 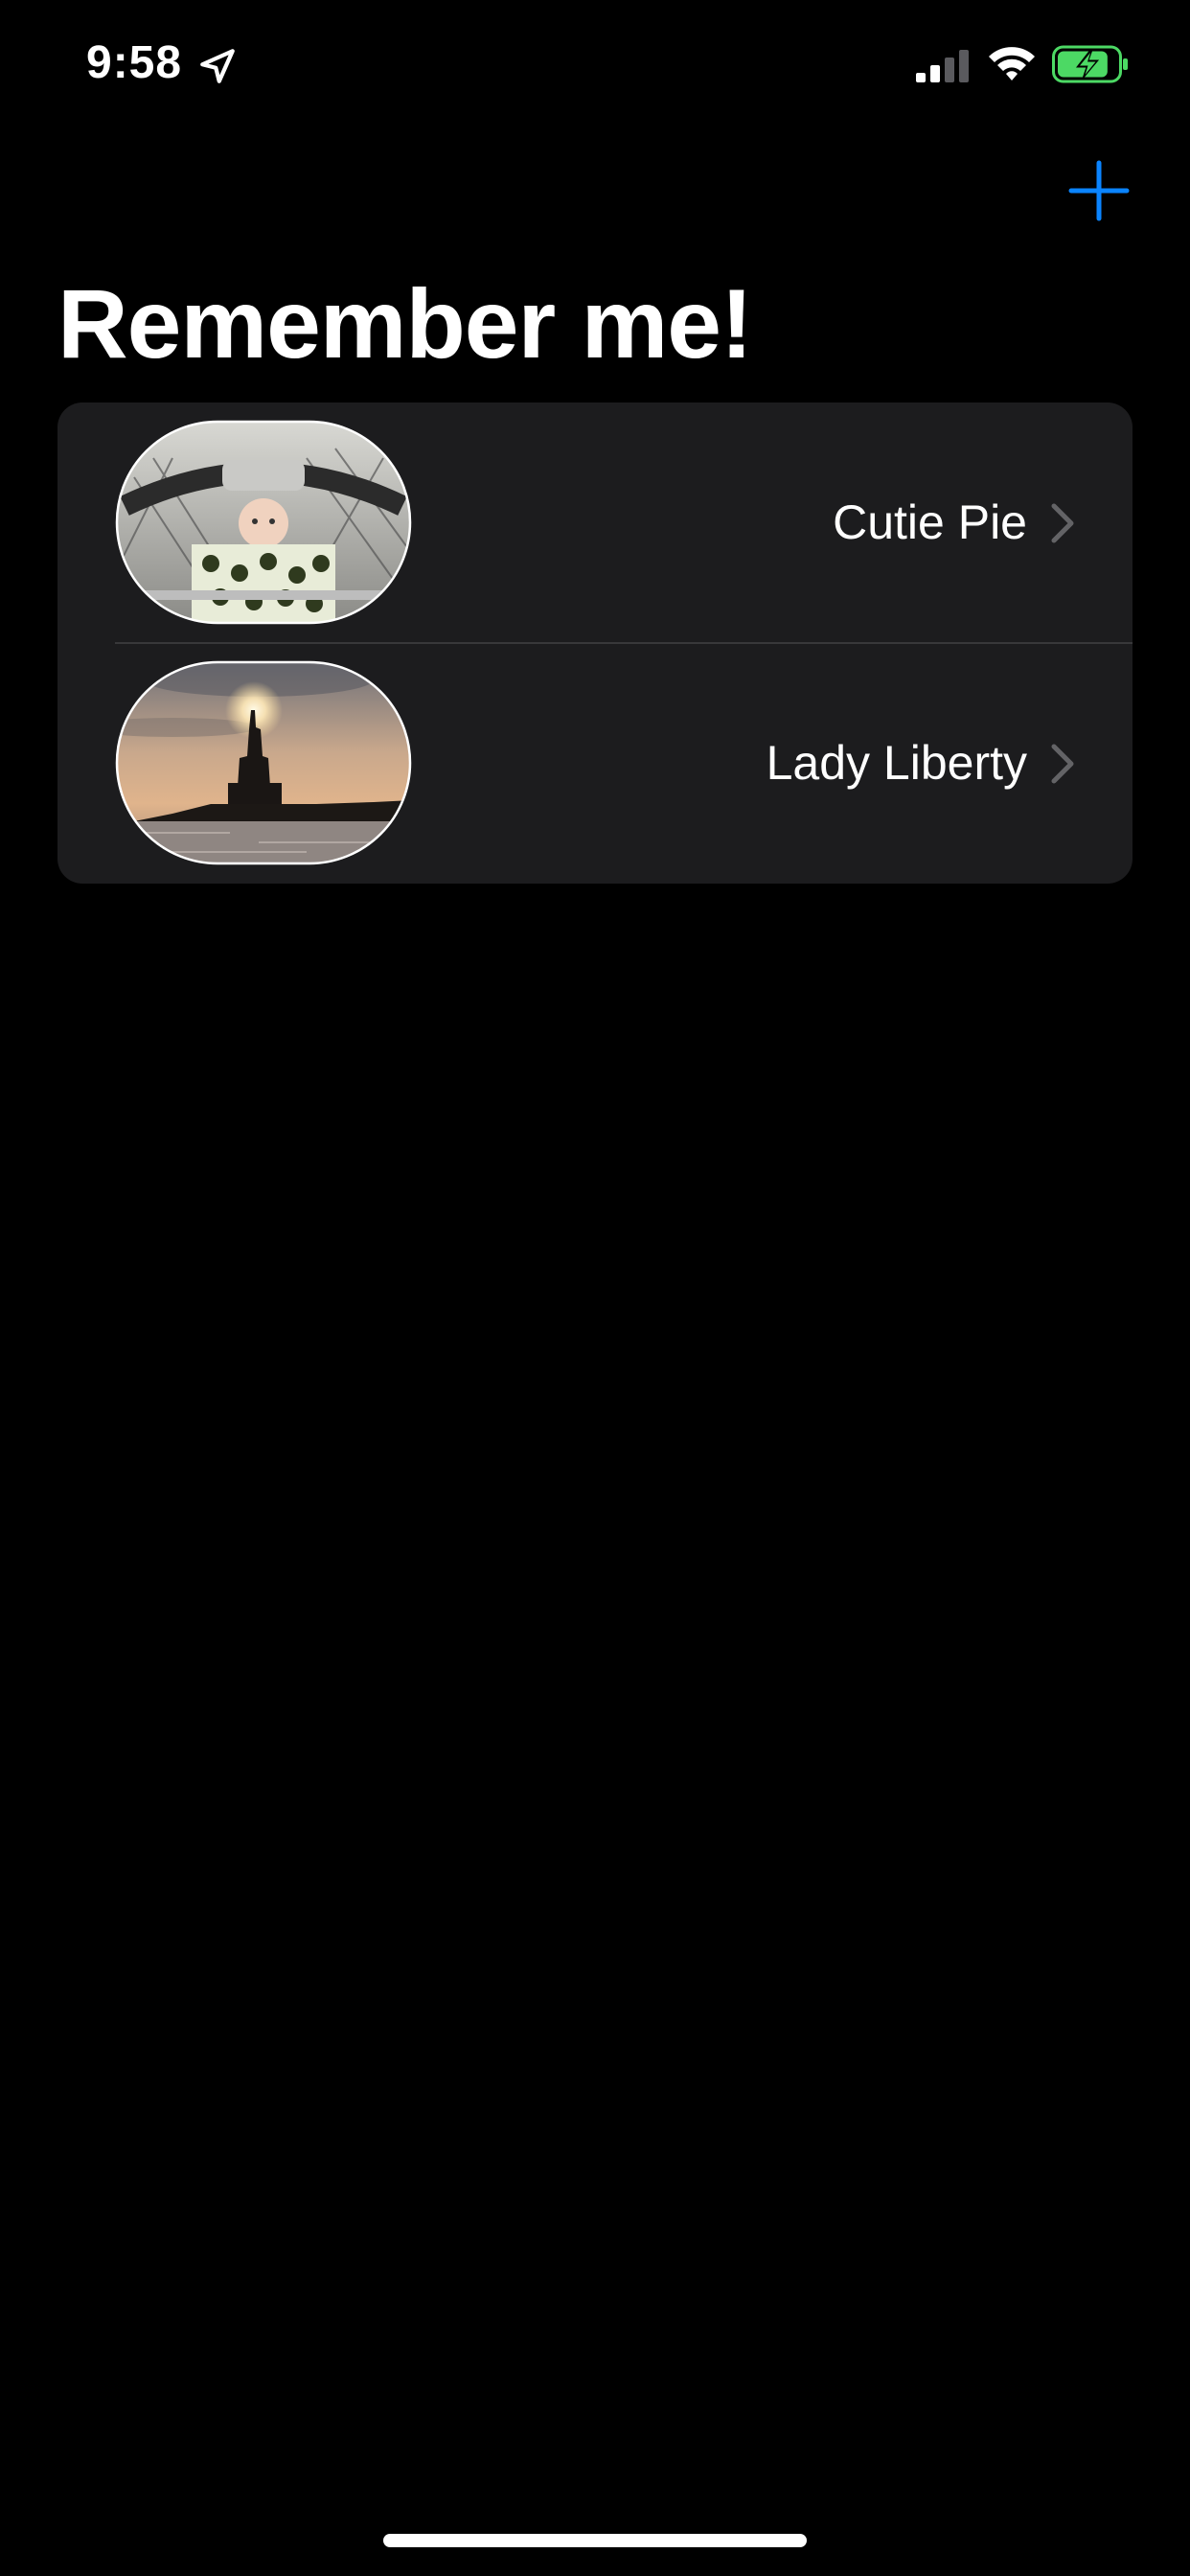 What do you see at coordinates (943, 66) in the screenshot?
I see `cellular-signal-icon` at bounding box center [943, 66].